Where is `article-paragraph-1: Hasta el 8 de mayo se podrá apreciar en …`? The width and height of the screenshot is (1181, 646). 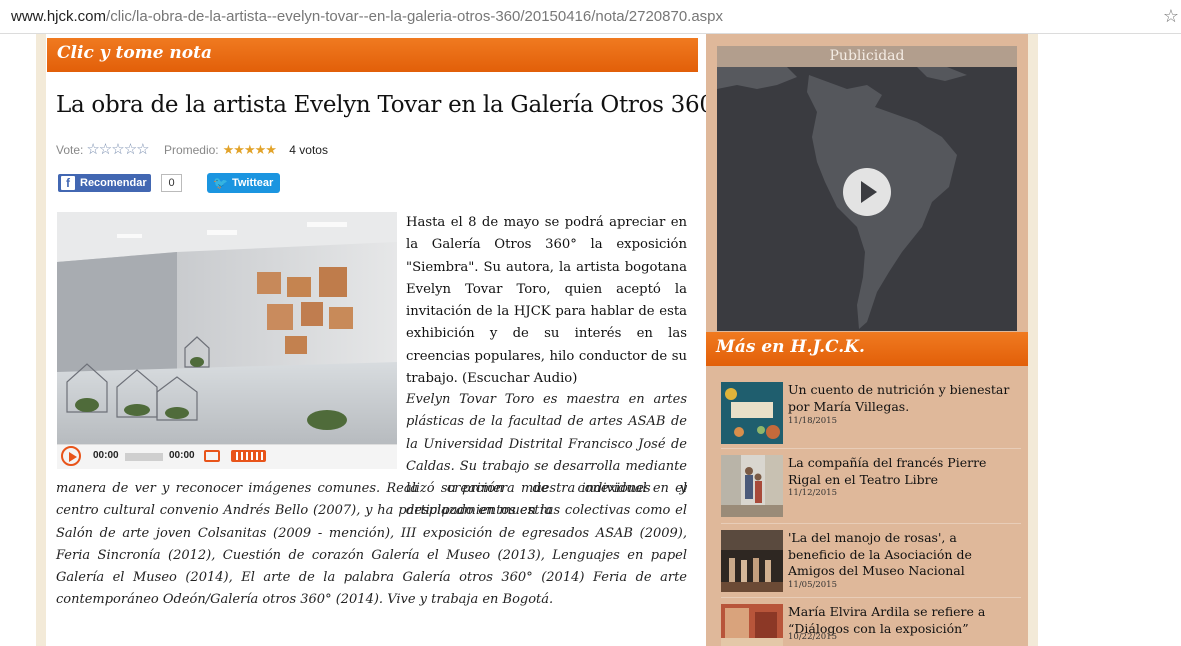 article-paragraph-1: Hasta el 8 de mayo se podrá apreciar en … is located at coordinates (546, 301).